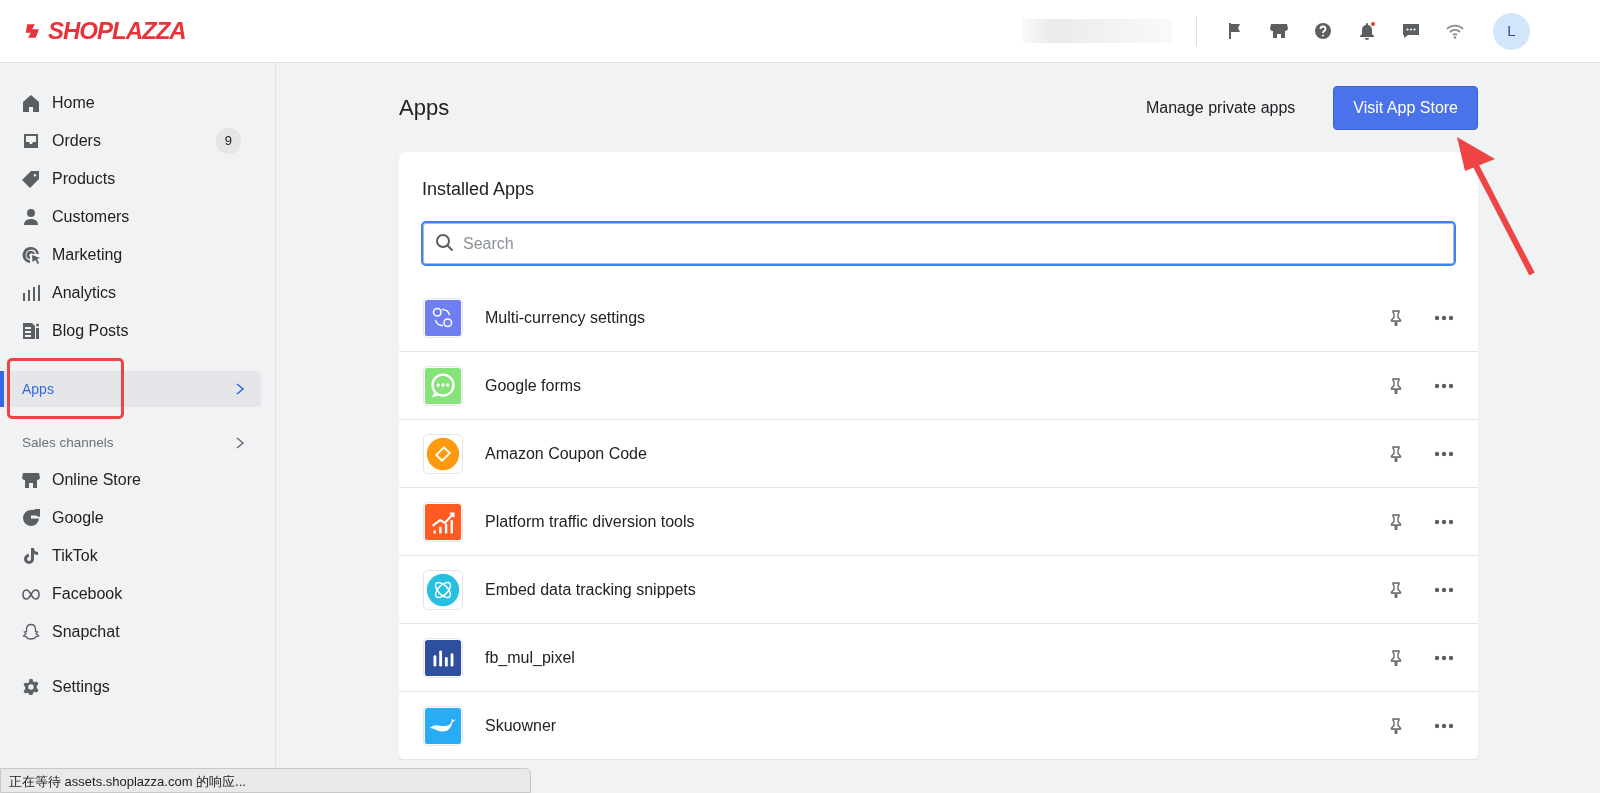 This screenshot has width=1600, height=793. Describe the element at coordinates (240, 443) in the screenshot. I see `chevron-icon` at that location.